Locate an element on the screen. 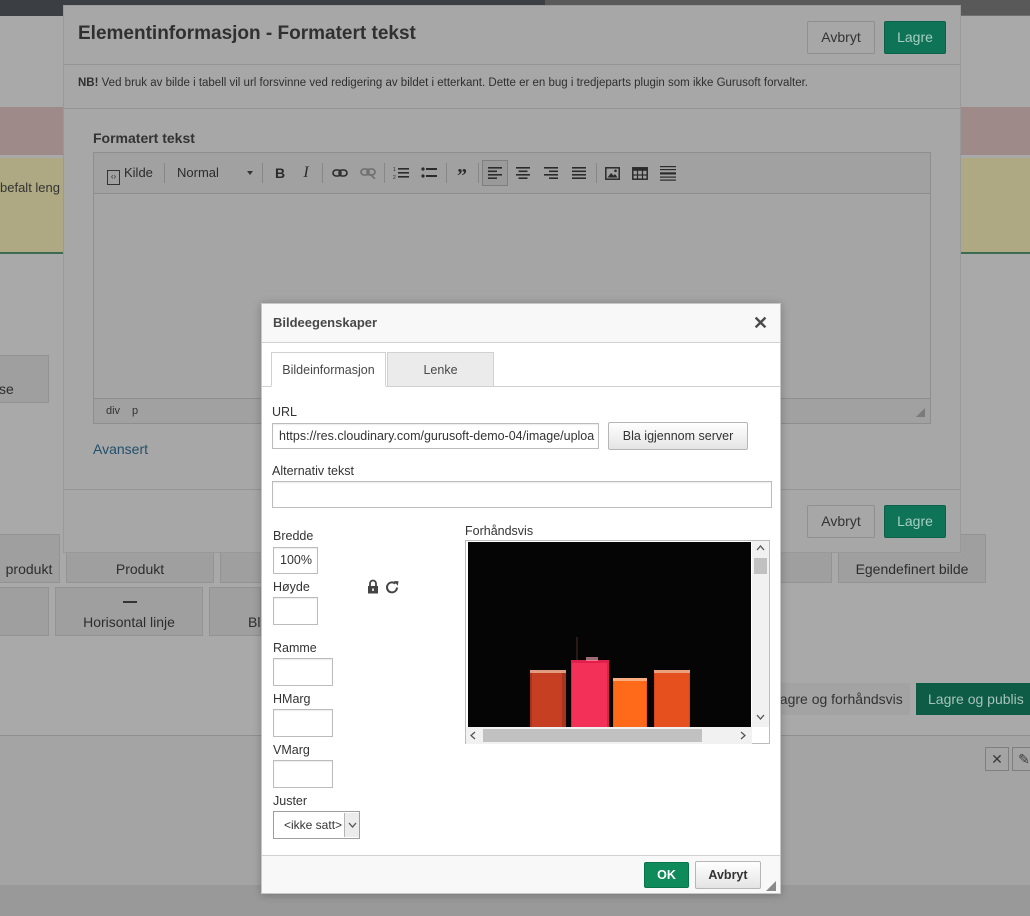 Image resolution: width=1030 pixels, height=916 pixels. modal-note-label: NB! is located at coordinates (88, 83).